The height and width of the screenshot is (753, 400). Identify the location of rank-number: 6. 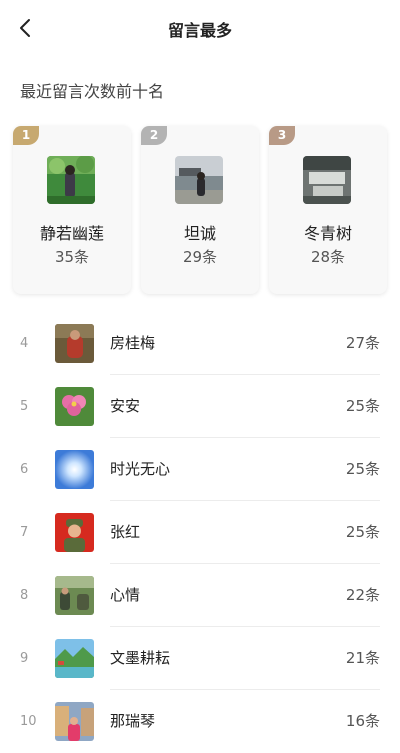
(24, 469).